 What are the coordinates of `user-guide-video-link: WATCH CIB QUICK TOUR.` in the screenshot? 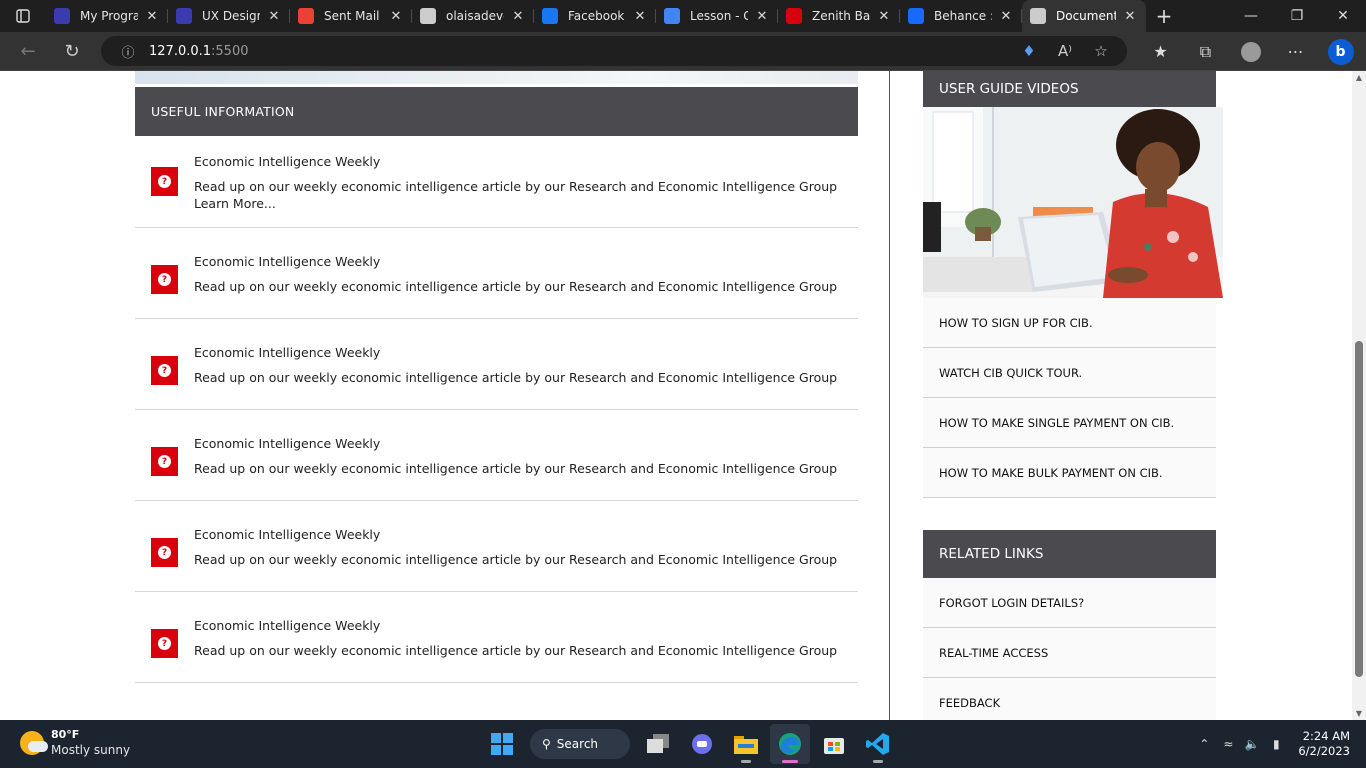 It's located at (1069, 373).